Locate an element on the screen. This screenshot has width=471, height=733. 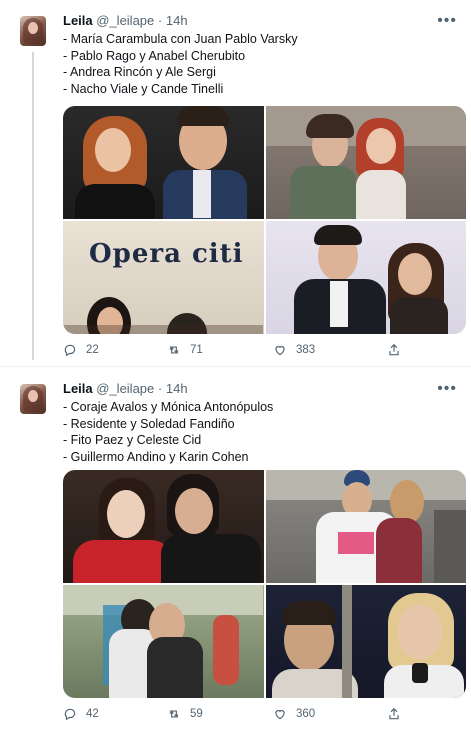
tweet-text-line: - Nacho Viale y Cande Tinelli is located at coordinates (143, 88).